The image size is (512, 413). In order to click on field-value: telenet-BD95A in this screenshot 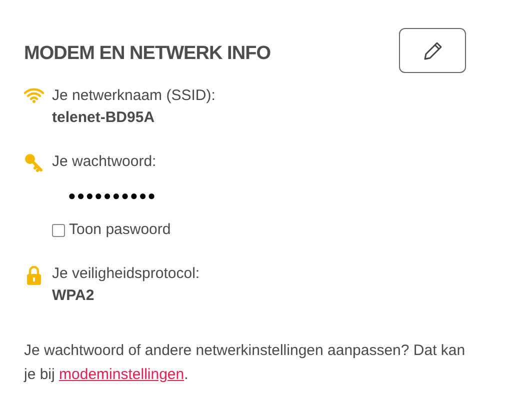, I will do `click(104, 118)`.